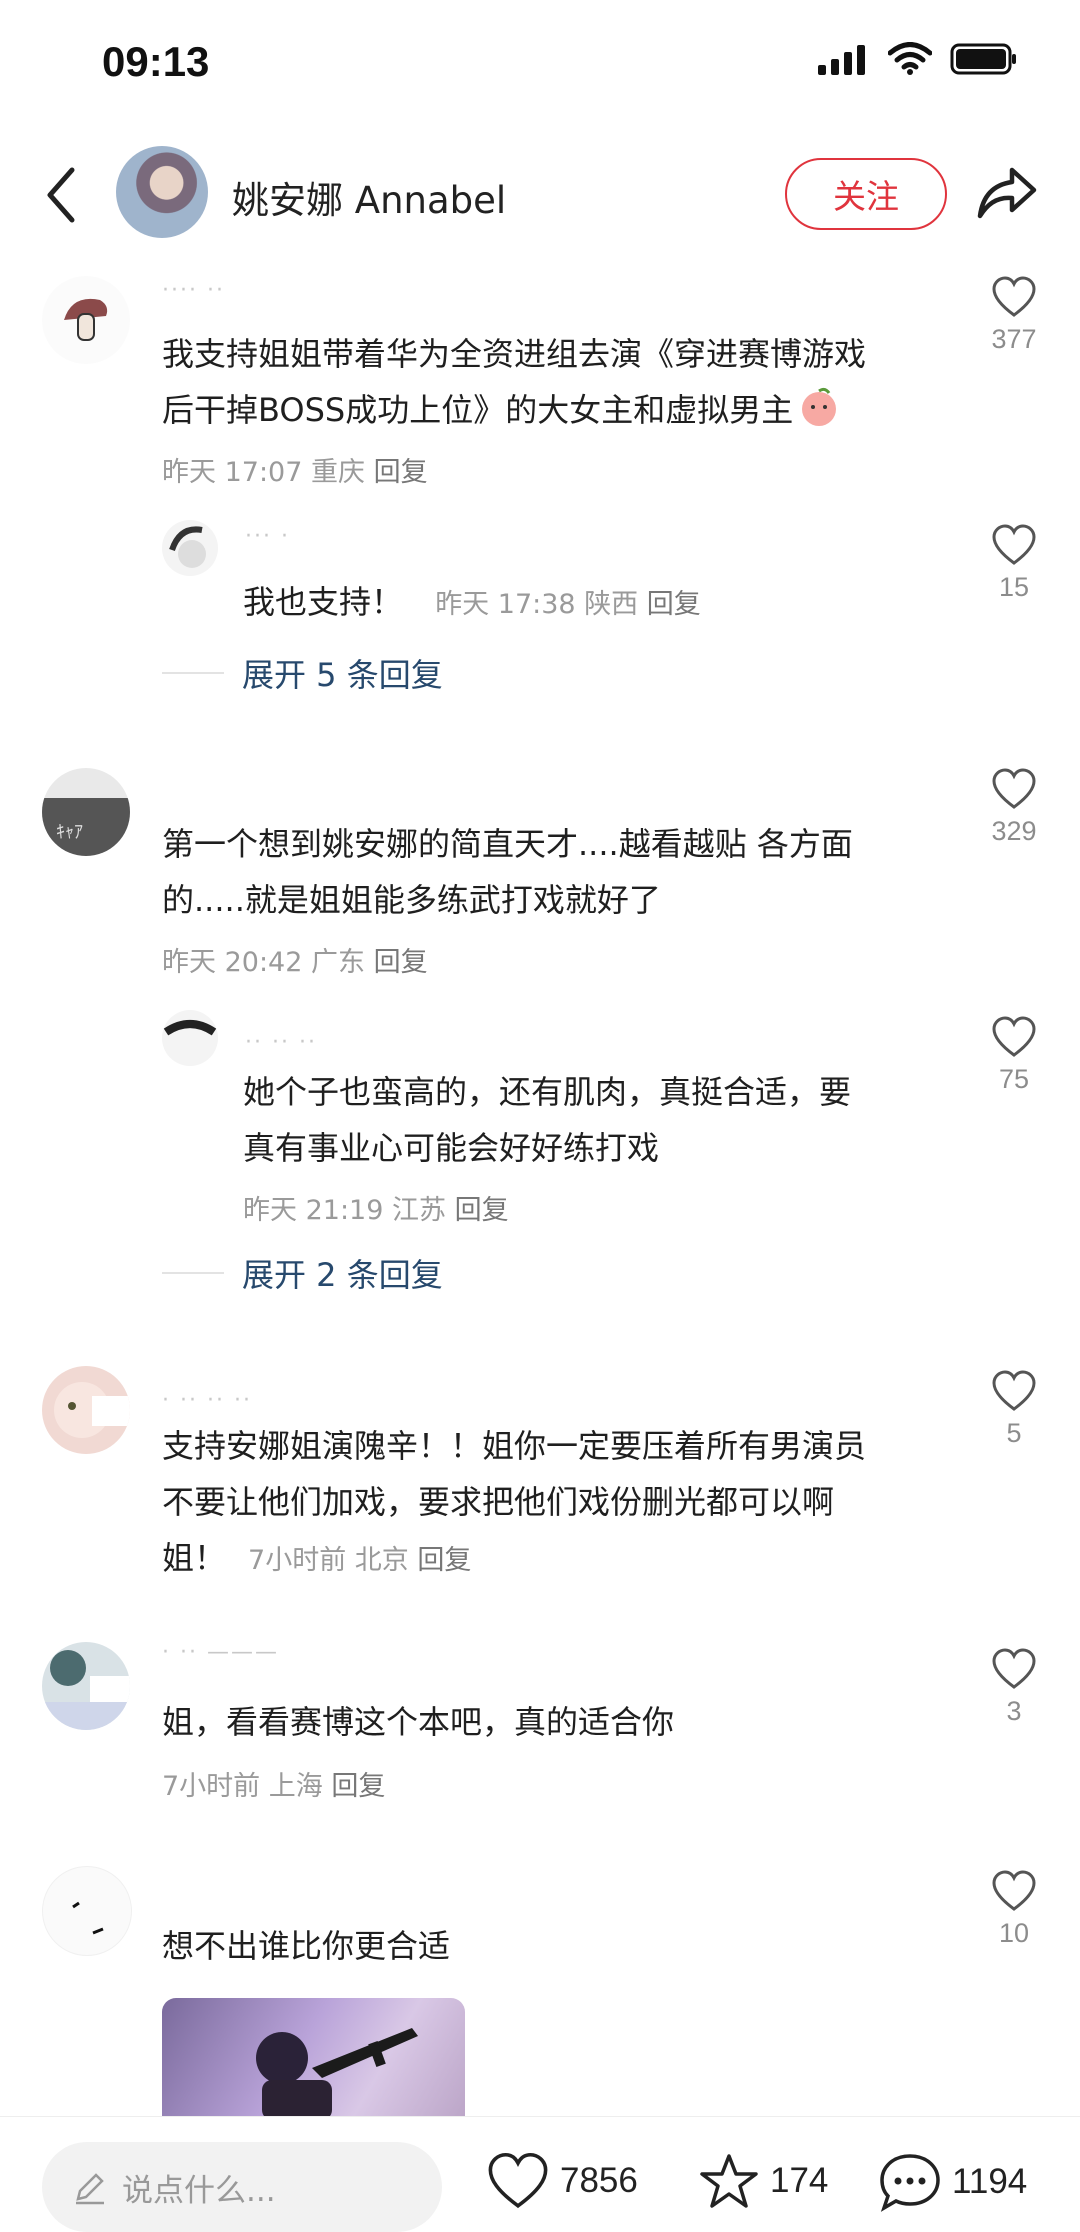  I want to click on like-button: 3, so click(1014, 1687).